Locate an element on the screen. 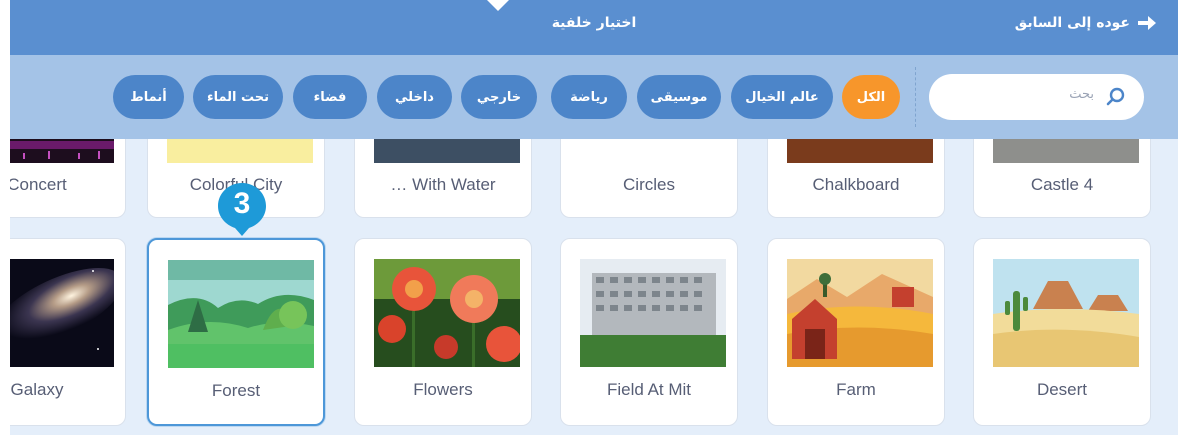  backdrop-name: Flowers is located at coordinates (443, 389).